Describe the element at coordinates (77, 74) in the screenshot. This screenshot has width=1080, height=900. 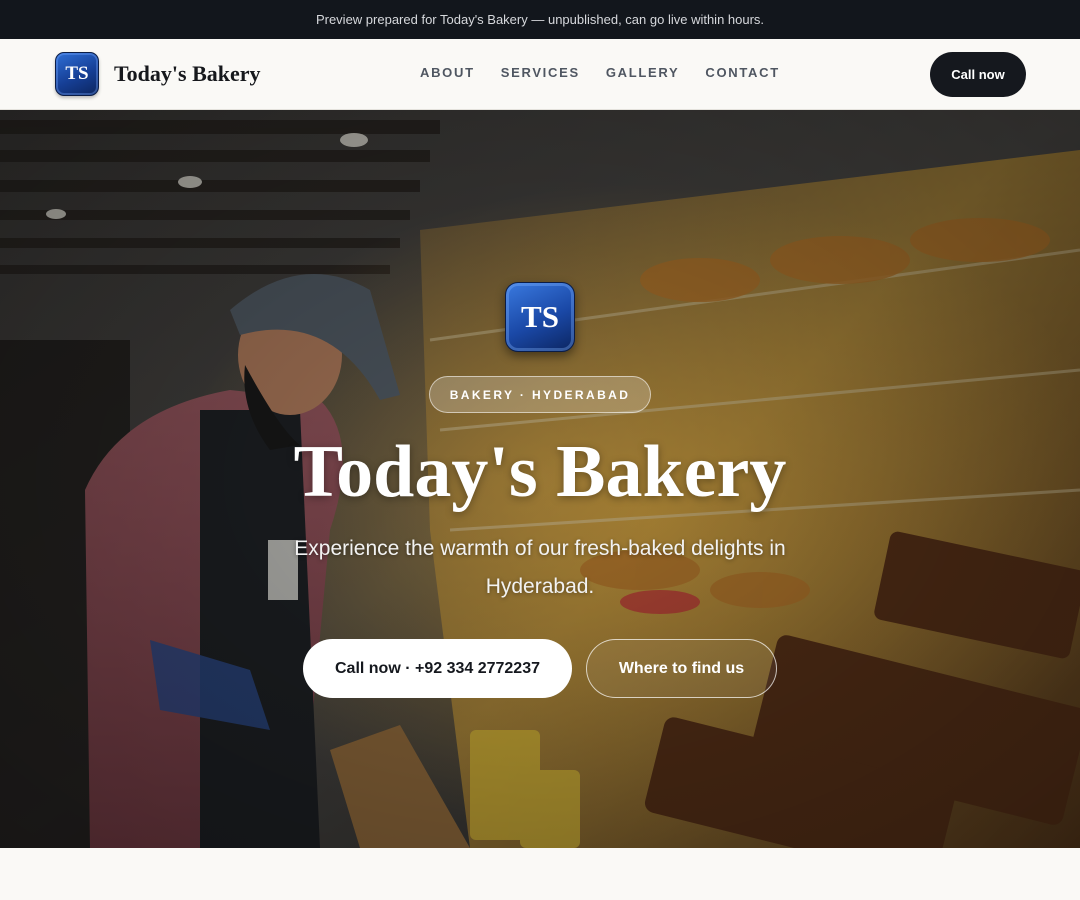
I see `logo-icon: TS` at that location.